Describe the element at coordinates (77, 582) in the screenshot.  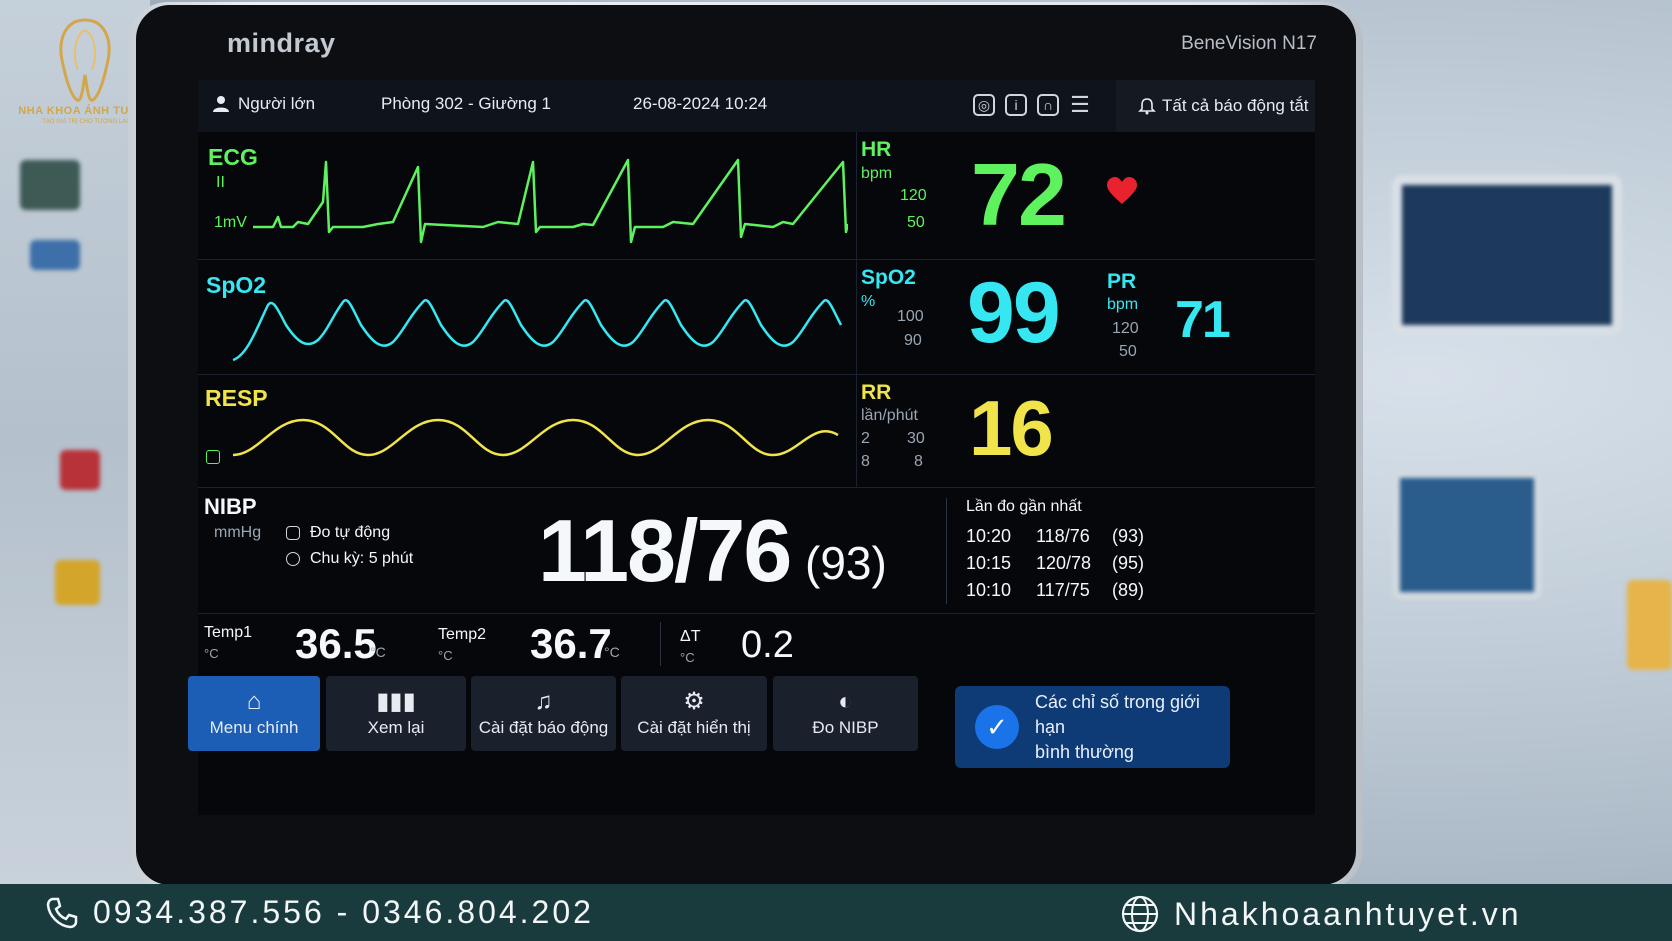
I see `bg-equipment-label` at that location.